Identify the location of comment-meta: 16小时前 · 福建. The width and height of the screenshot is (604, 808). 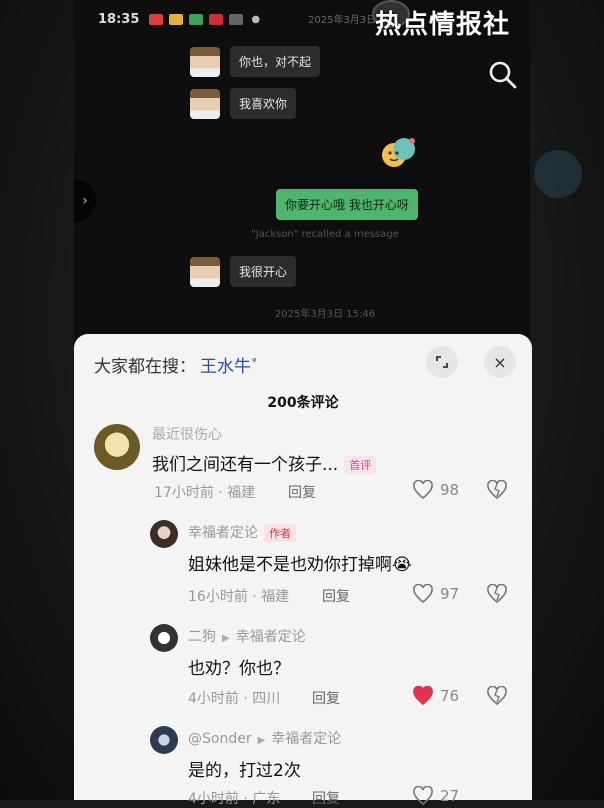
(239, 597).